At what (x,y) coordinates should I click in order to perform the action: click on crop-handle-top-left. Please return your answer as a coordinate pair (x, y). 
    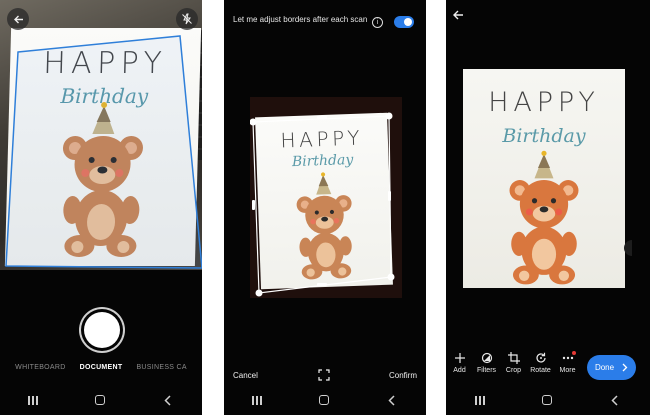
    Looking at the image, I should click on (253, 122).